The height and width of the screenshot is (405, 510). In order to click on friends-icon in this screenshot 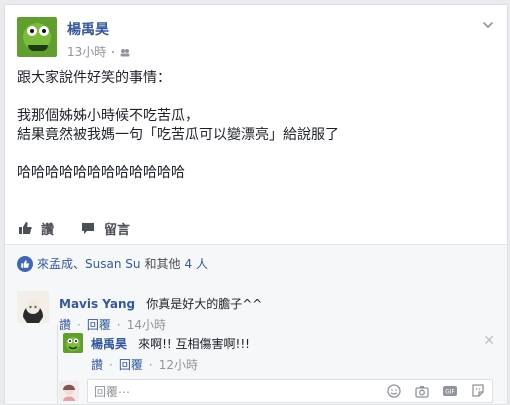, I will do `click(125, 52)`.